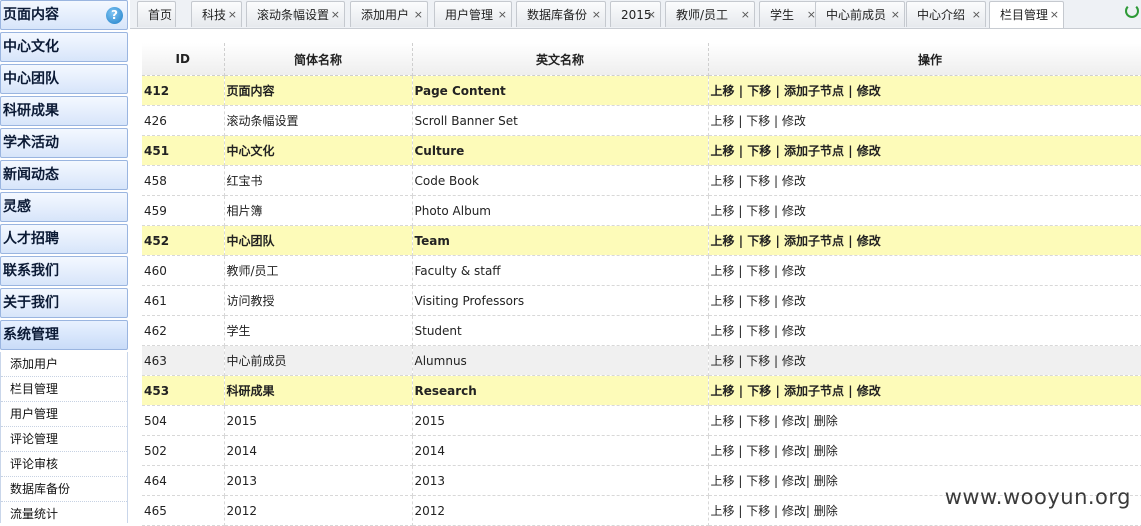 Image resolution: width=1141 pixels, height=526 pixels. I want to click on submenu-item: 用户管理, so click(64, 414).